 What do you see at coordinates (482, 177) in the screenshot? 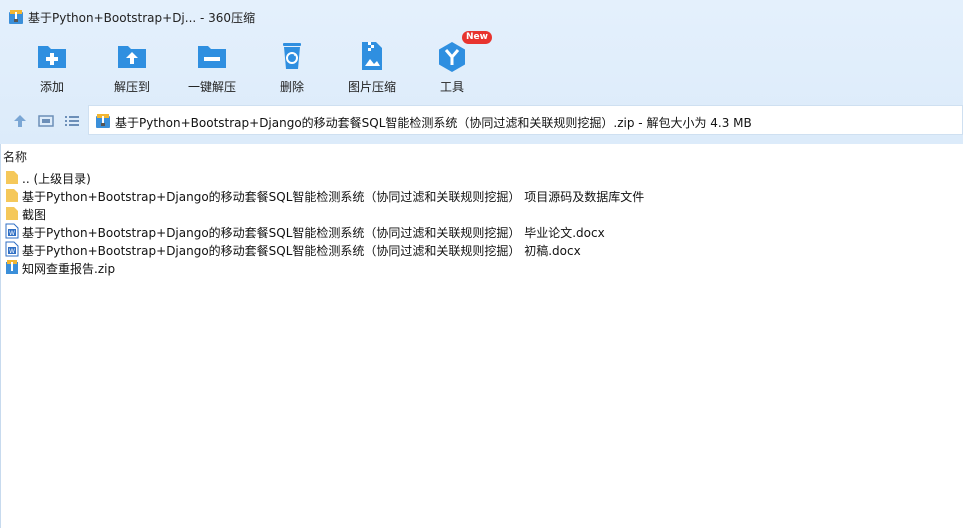
I see `list-item: .. (上级目录)` at bounding box center [482, 177].